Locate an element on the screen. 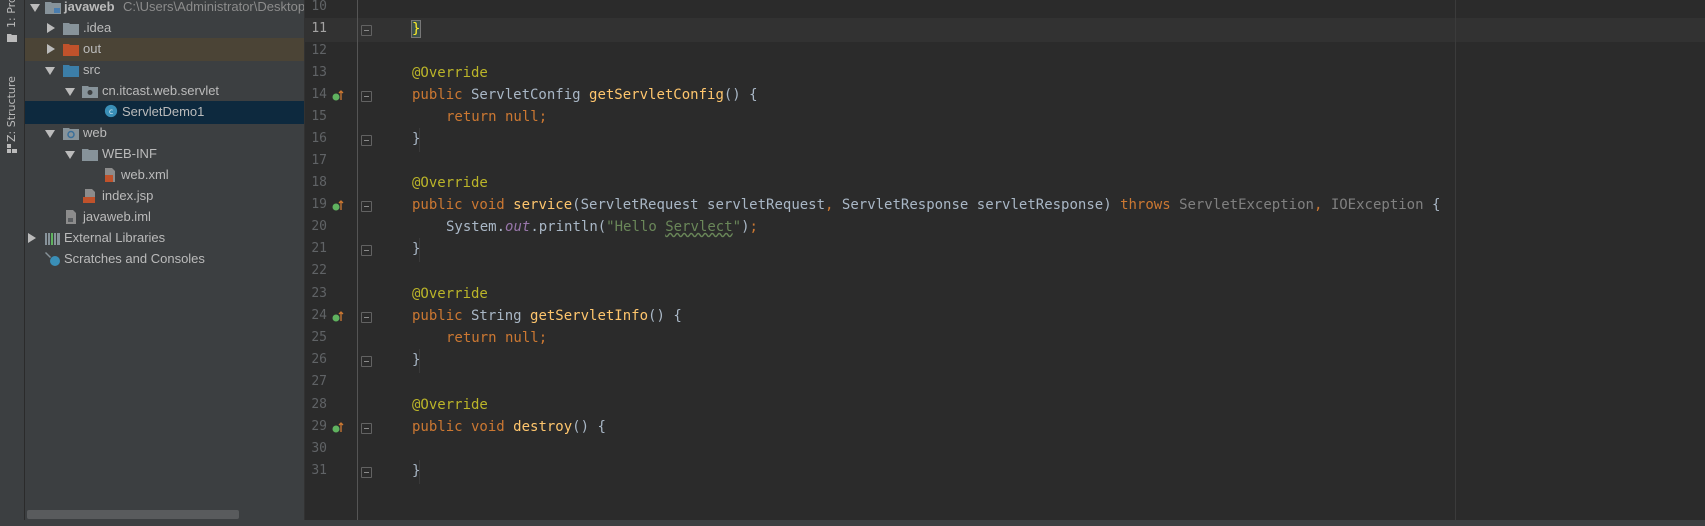 The height and width of the screenshot is (526, 1705). code-line: 11 } is located at coordinates (1005, 30).